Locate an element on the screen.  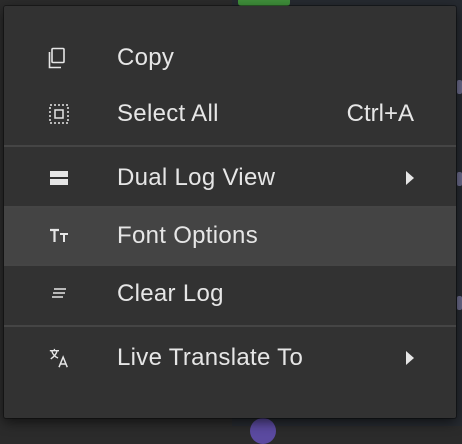
clear-icon is located at coordinates (59, 294).